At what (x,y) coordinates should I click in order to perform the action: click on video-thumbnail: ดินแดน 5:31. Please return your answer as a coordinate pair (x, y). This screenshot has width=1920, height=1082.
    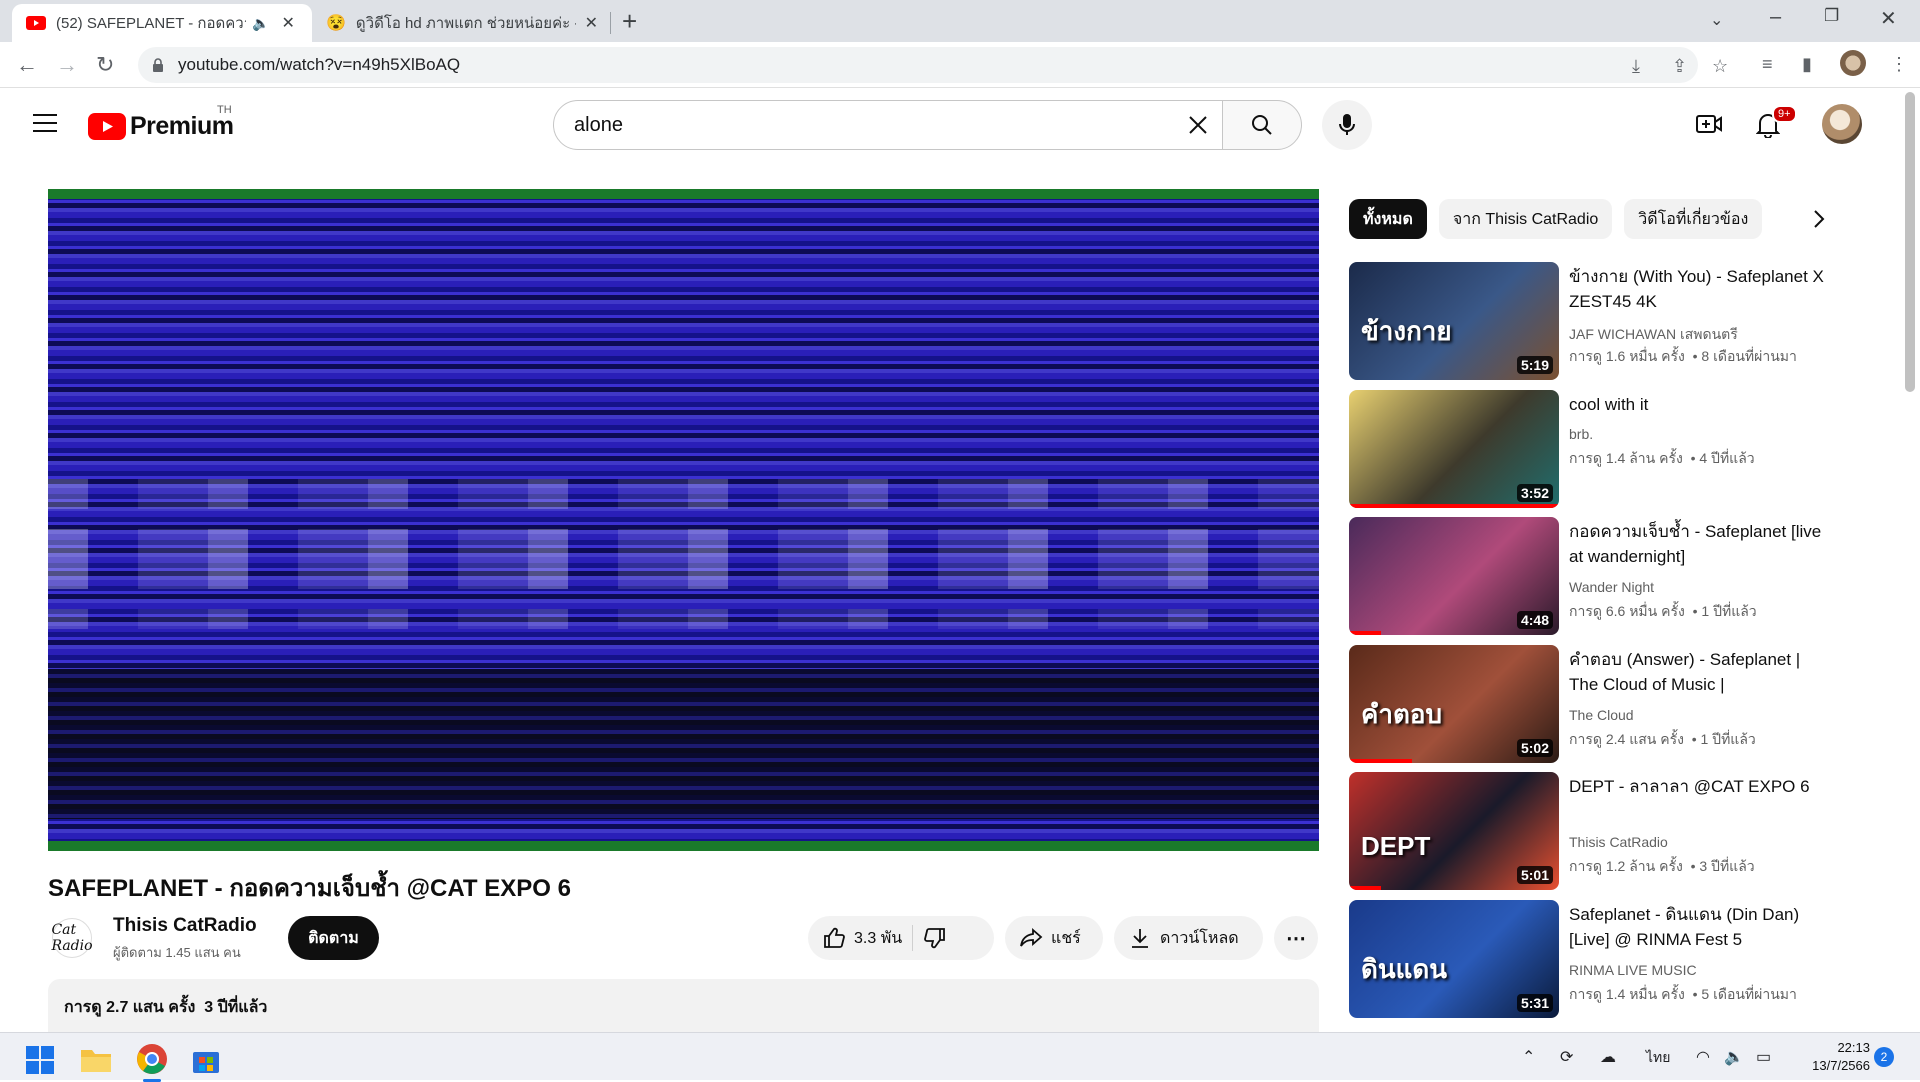
    Looking at the image, I should click on (1454, 958).